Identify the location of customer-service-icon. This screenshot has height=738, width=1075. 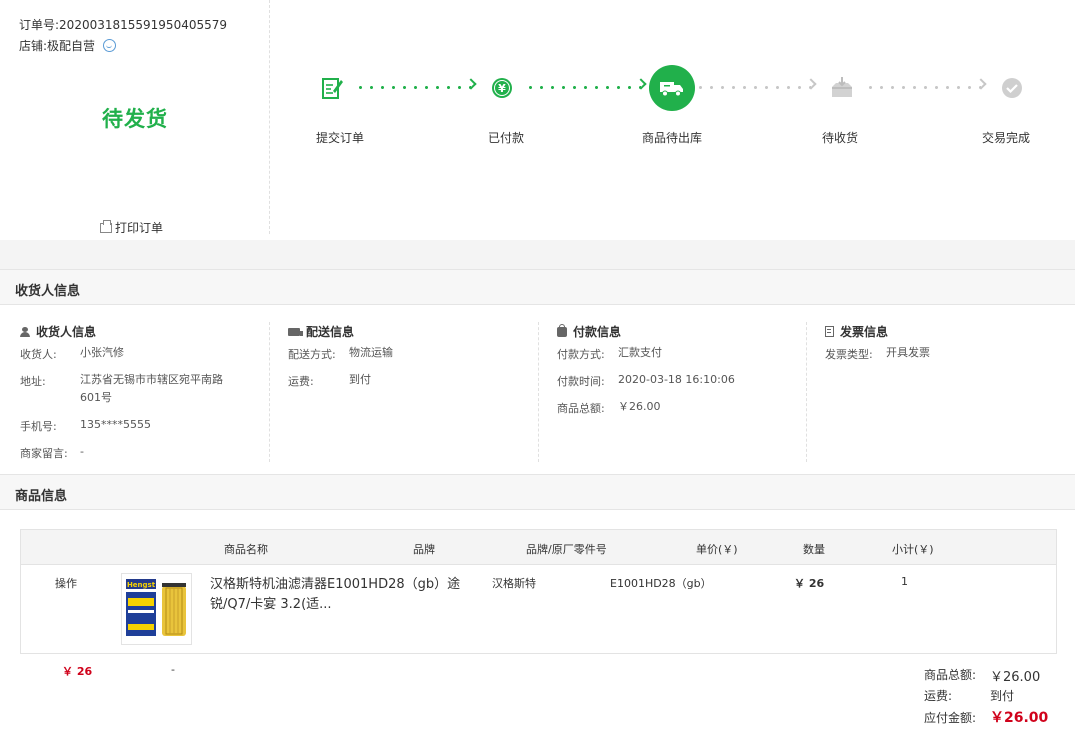
(110, 45).